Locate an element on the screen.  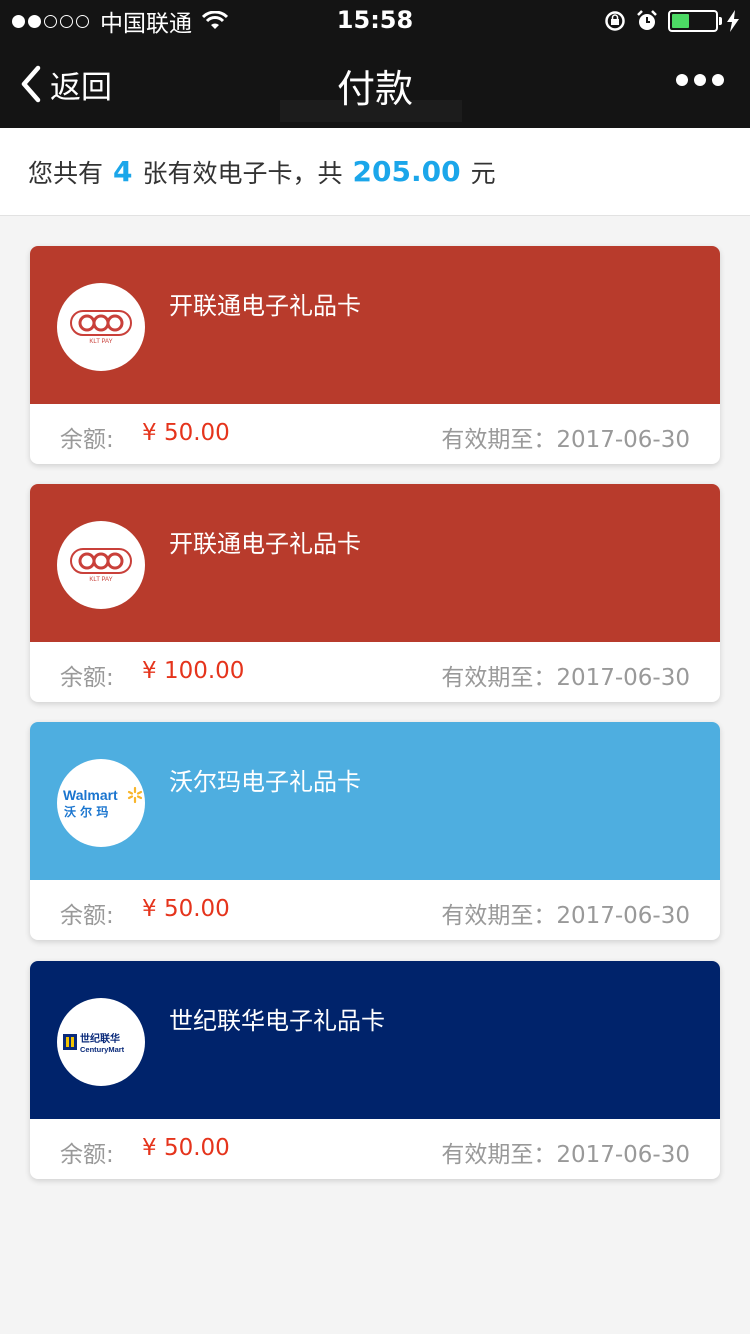
card-footer: 余额: ¥ 100.00 有效期至：2017-06-30 is located at coordinates (375, 672).